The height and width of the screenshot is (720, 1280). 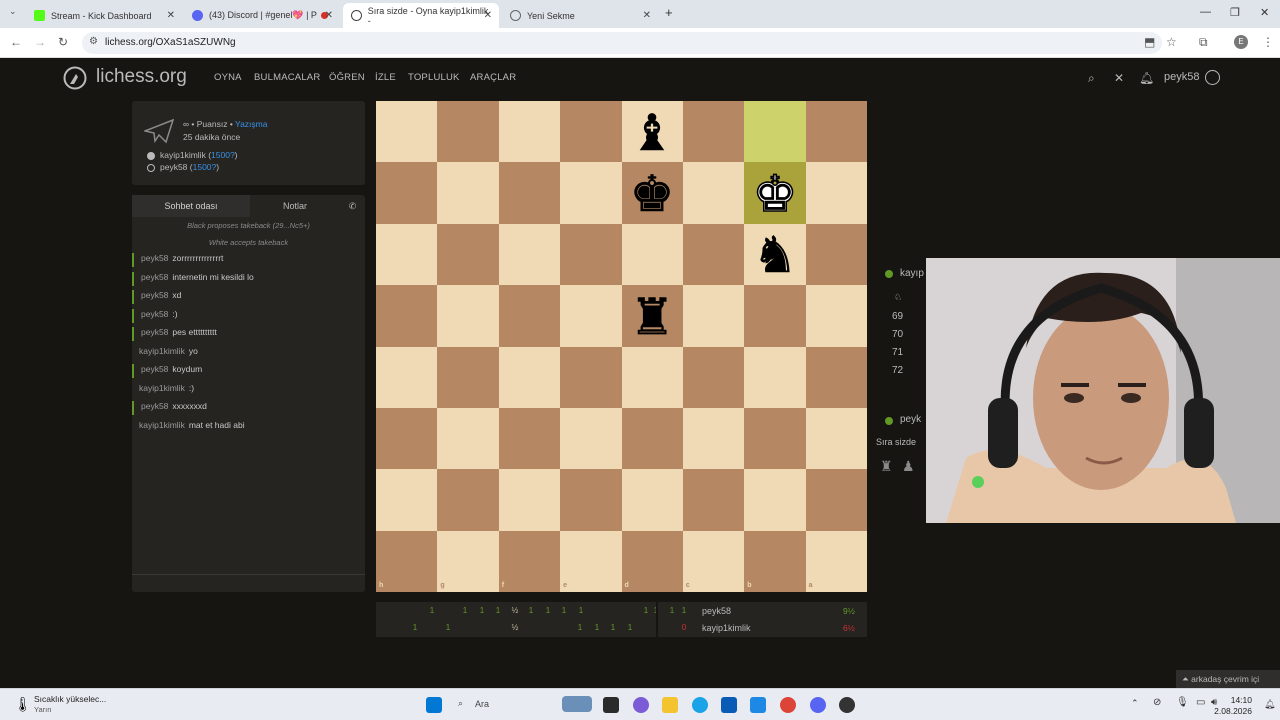 What do you see at coordinates (775, 132) in the screenshot?
I see `square-b1` at bounding box center [775, 132].